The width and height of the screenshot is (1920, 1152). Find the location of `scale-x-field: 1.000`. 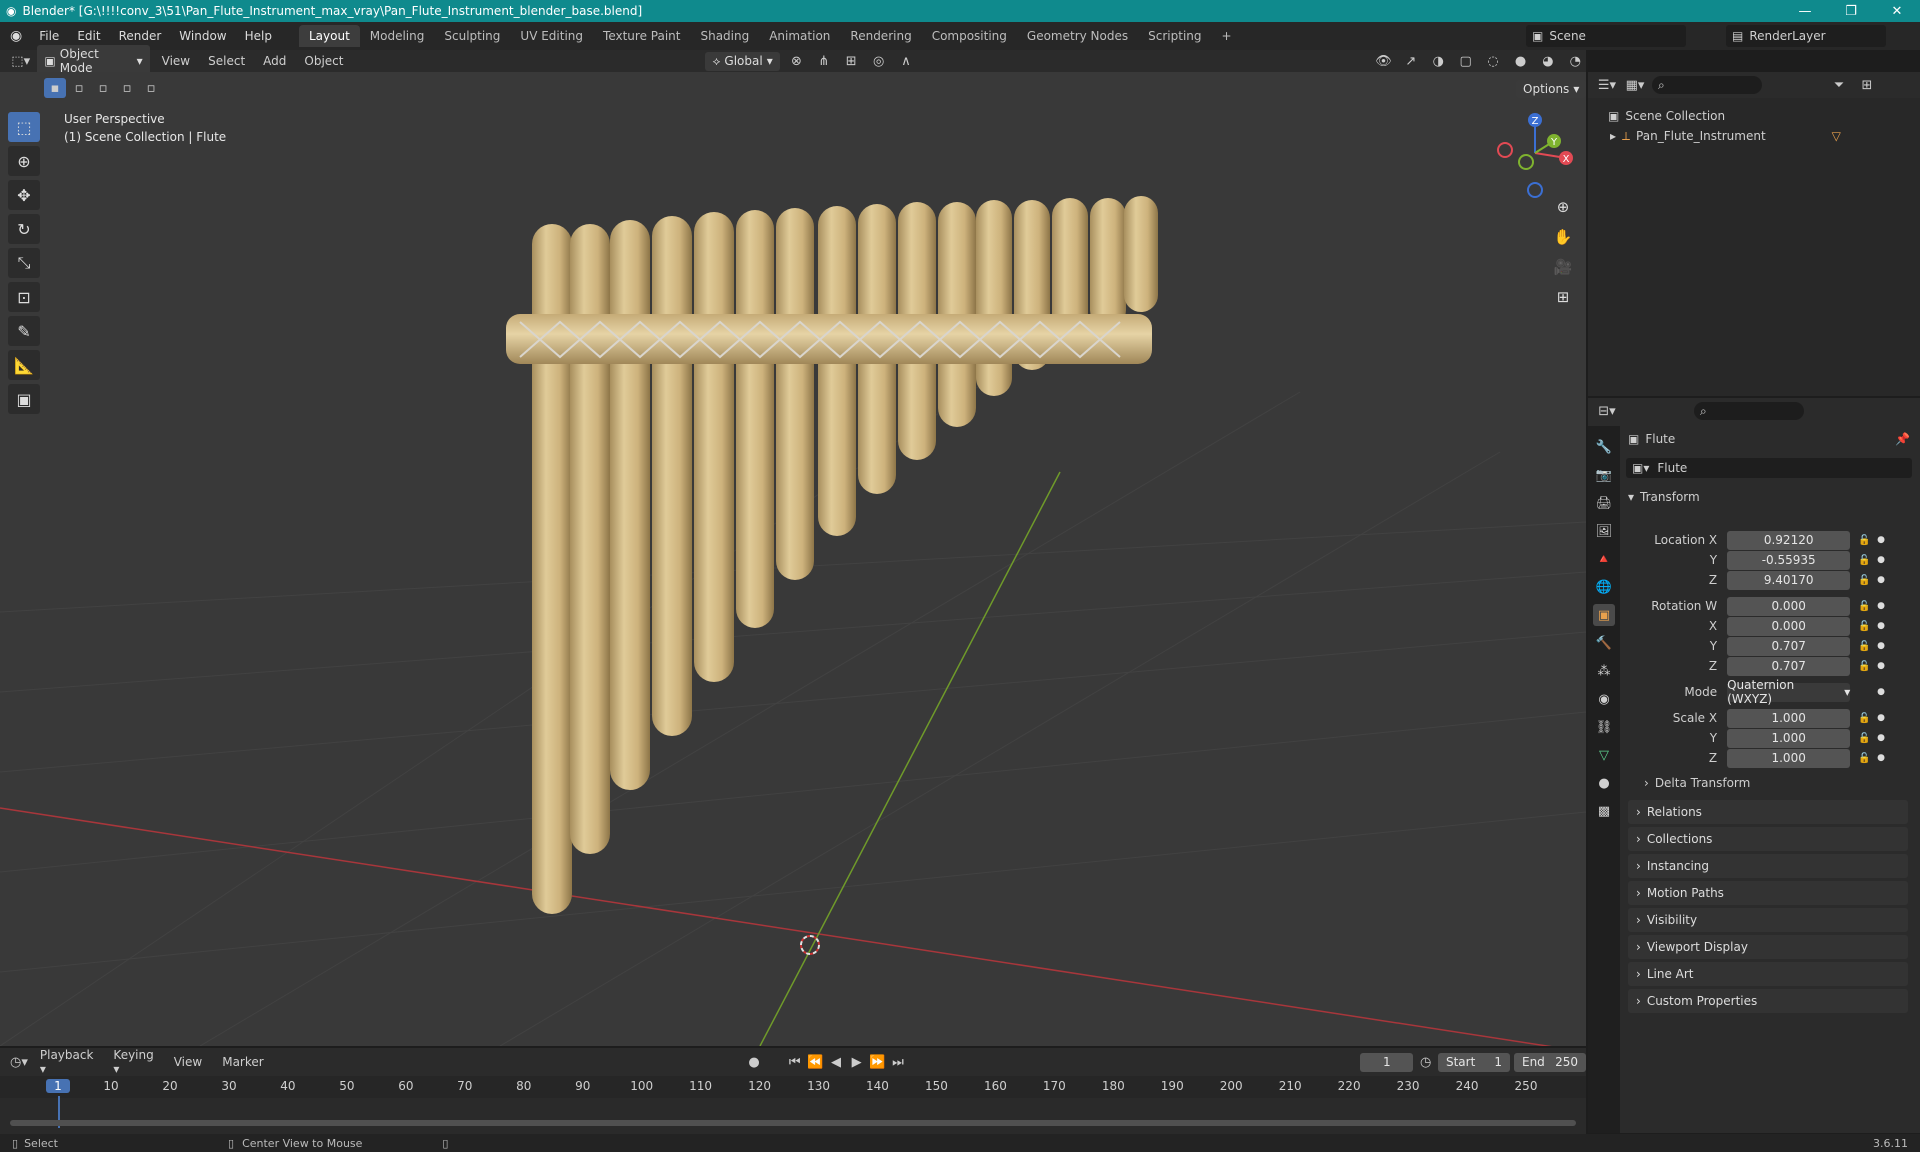

scale-x-field: 1.000 is located at coordinates (1789, 718).